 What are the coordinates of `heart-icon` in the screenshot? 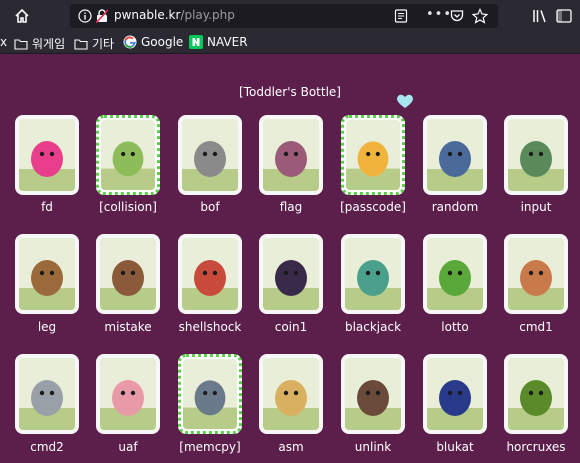 It's located at (405, 101).